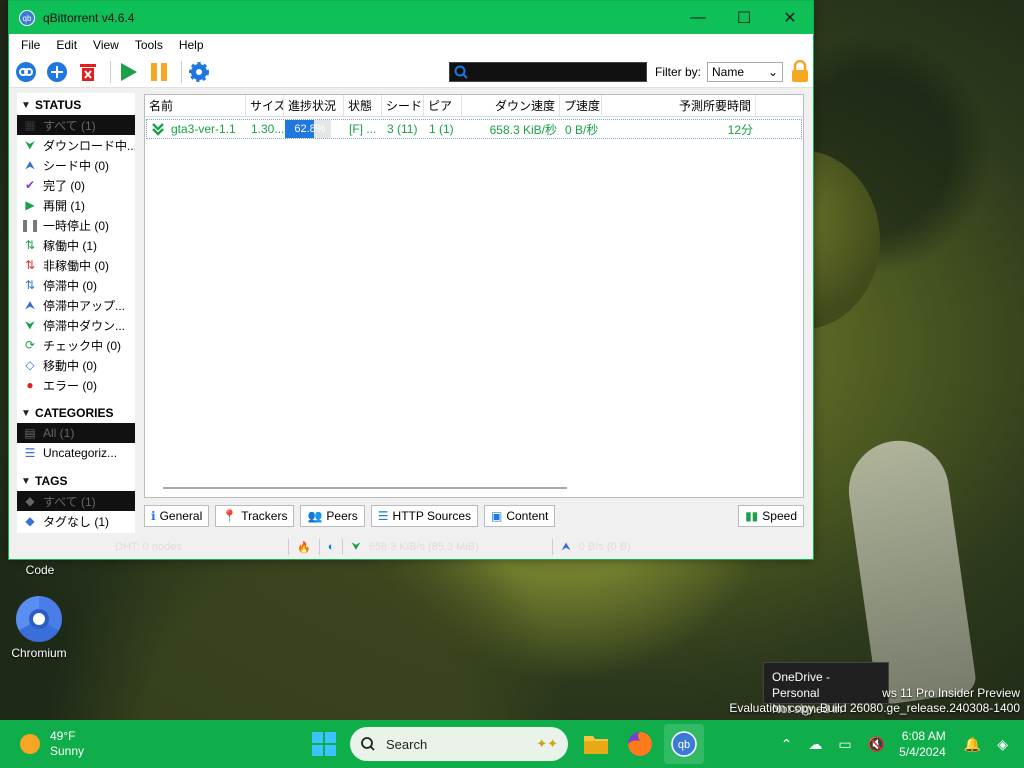 The width and height of the screenshot is (1024, 768). Describe the element at coordinates (265, 105) in the screenshot. I see `col-size: サイズ` at that location.